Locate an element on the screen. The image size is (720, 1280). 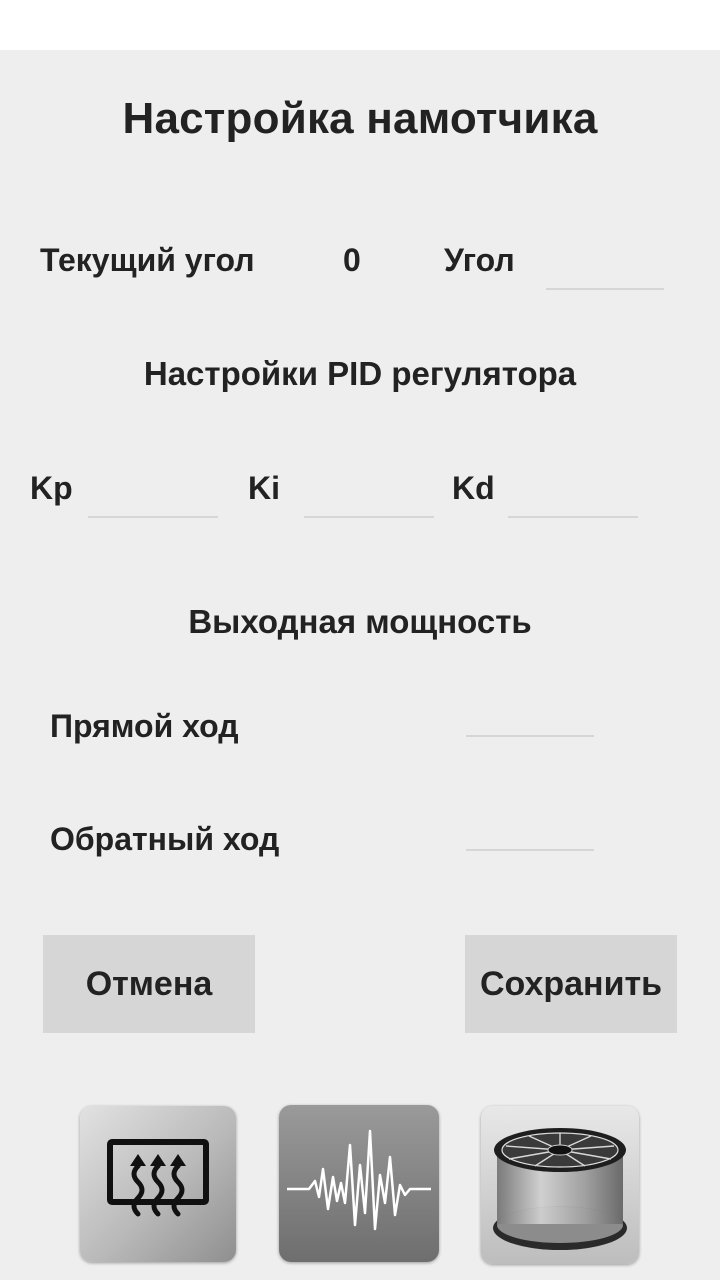
kp-input is located at coordinates (153, 503).